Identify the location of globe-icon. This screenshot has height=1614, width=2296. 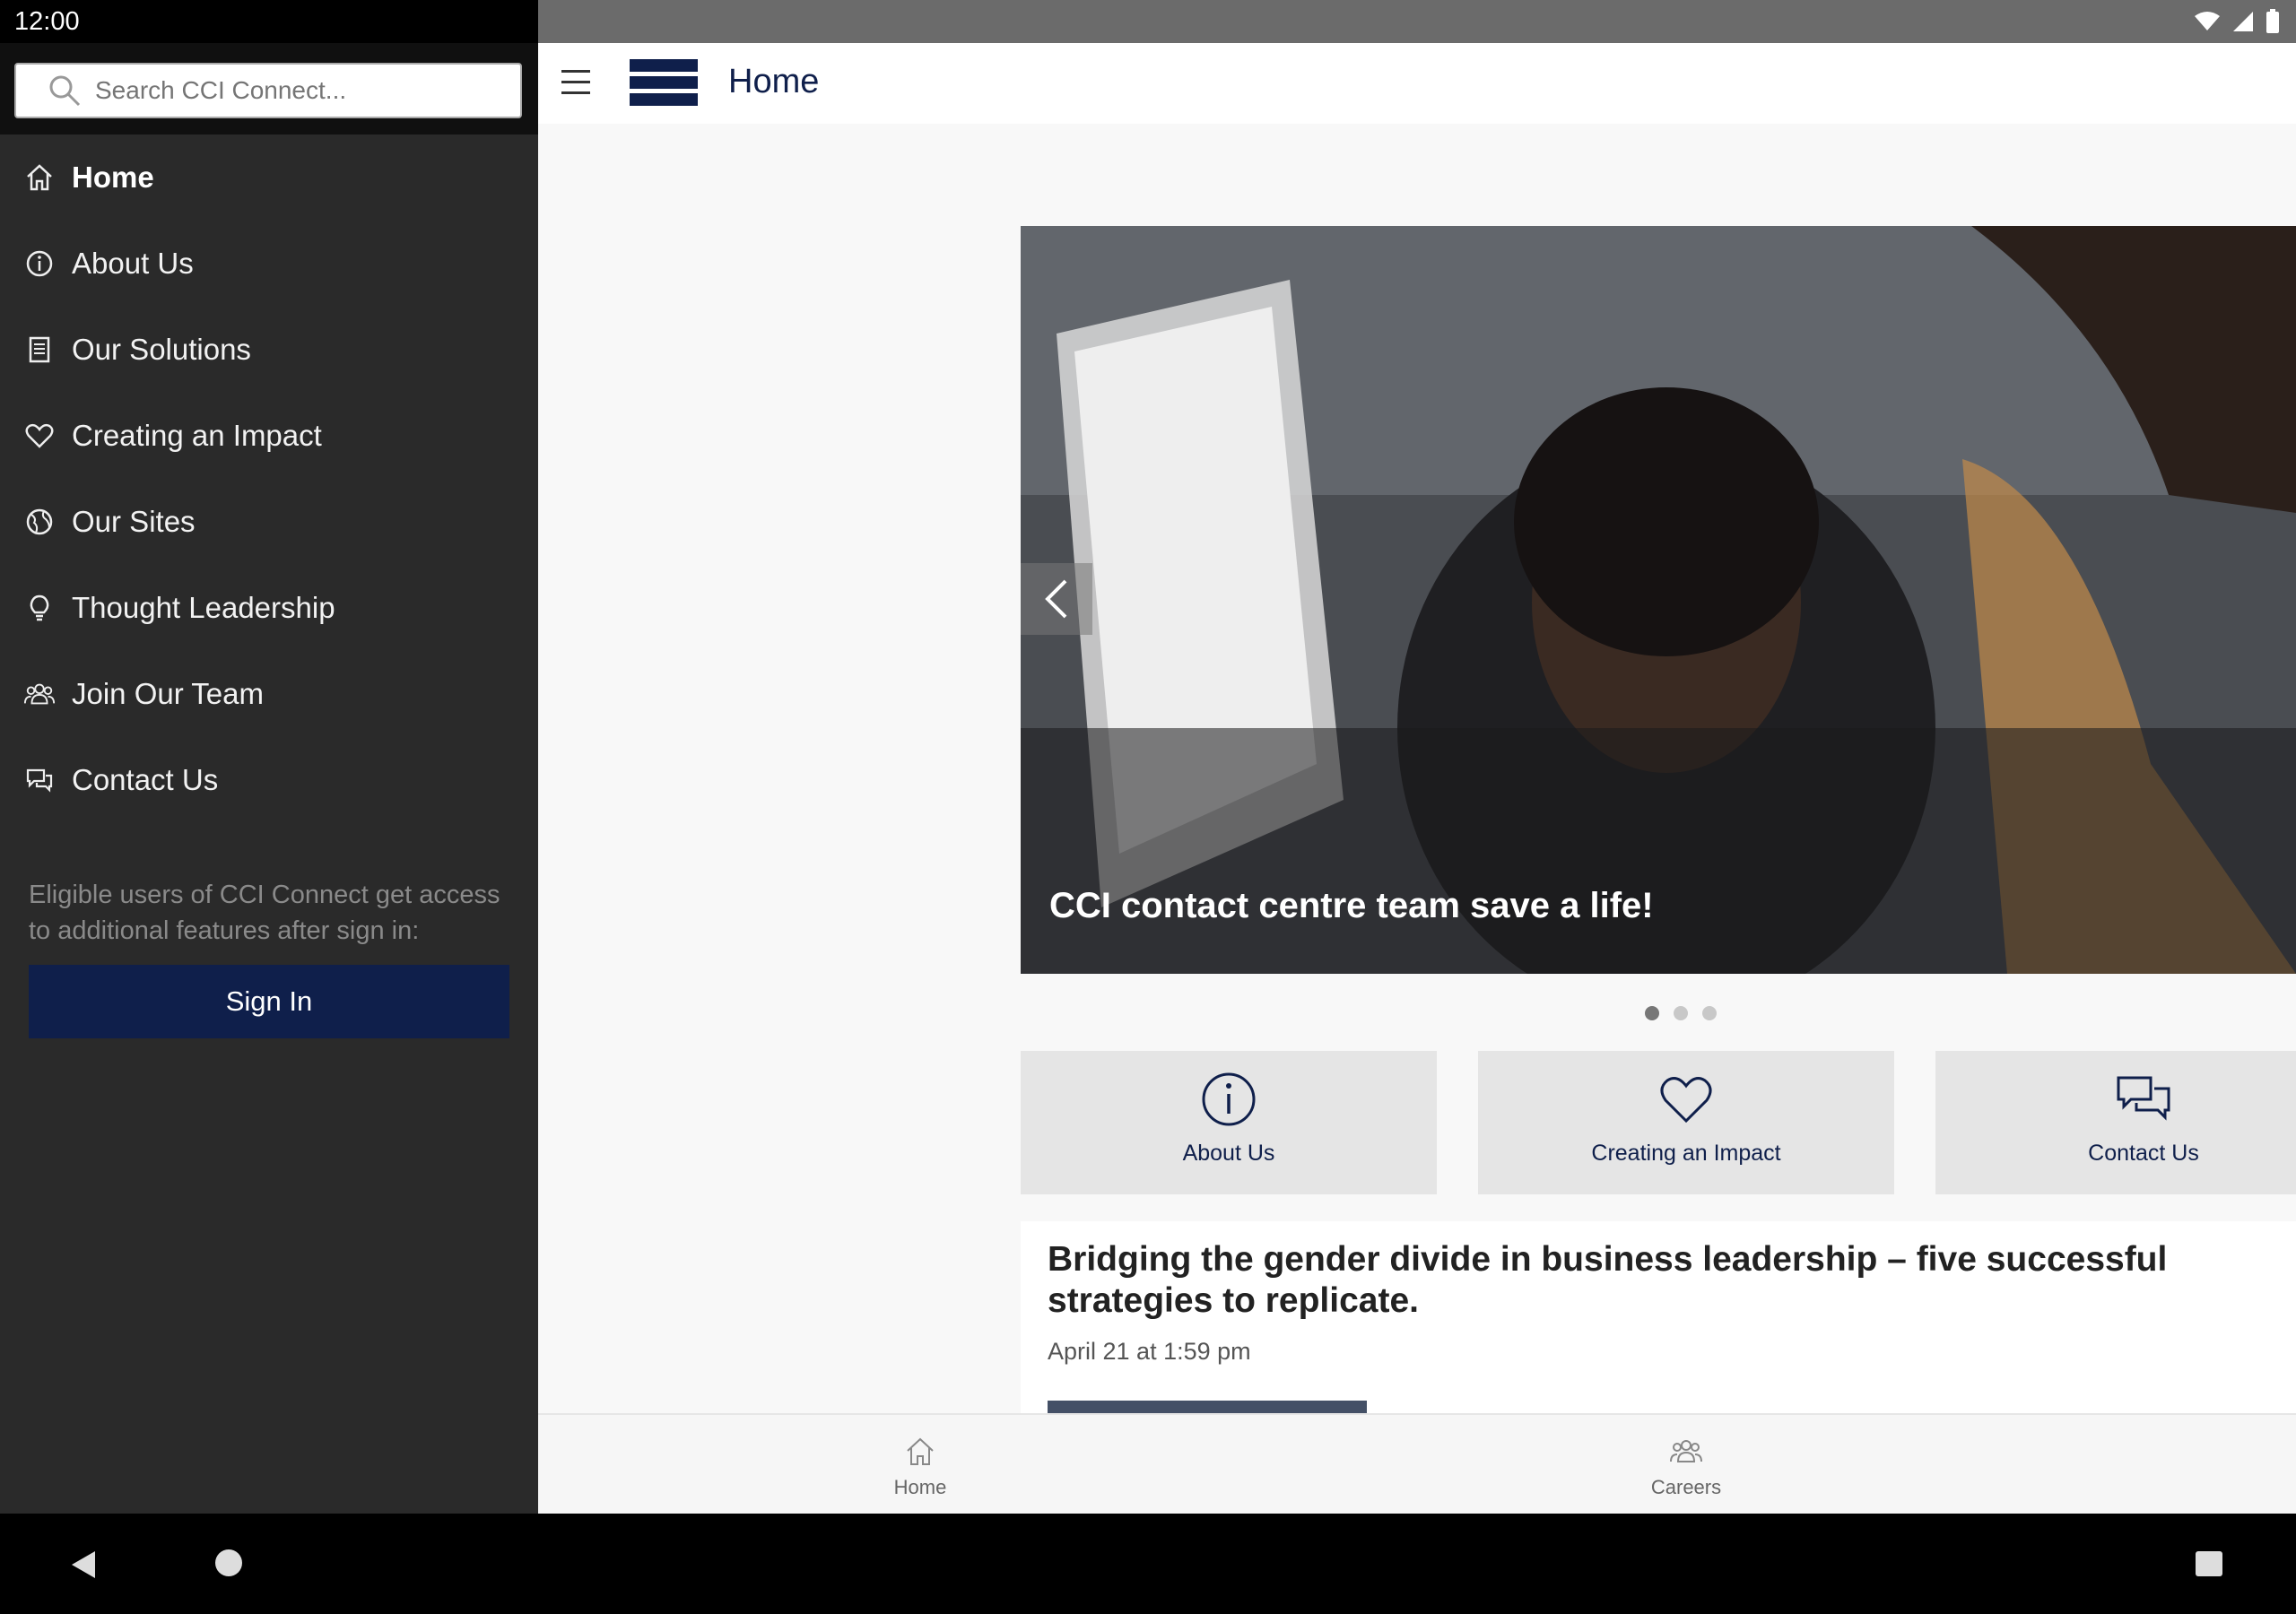
(39, 522).